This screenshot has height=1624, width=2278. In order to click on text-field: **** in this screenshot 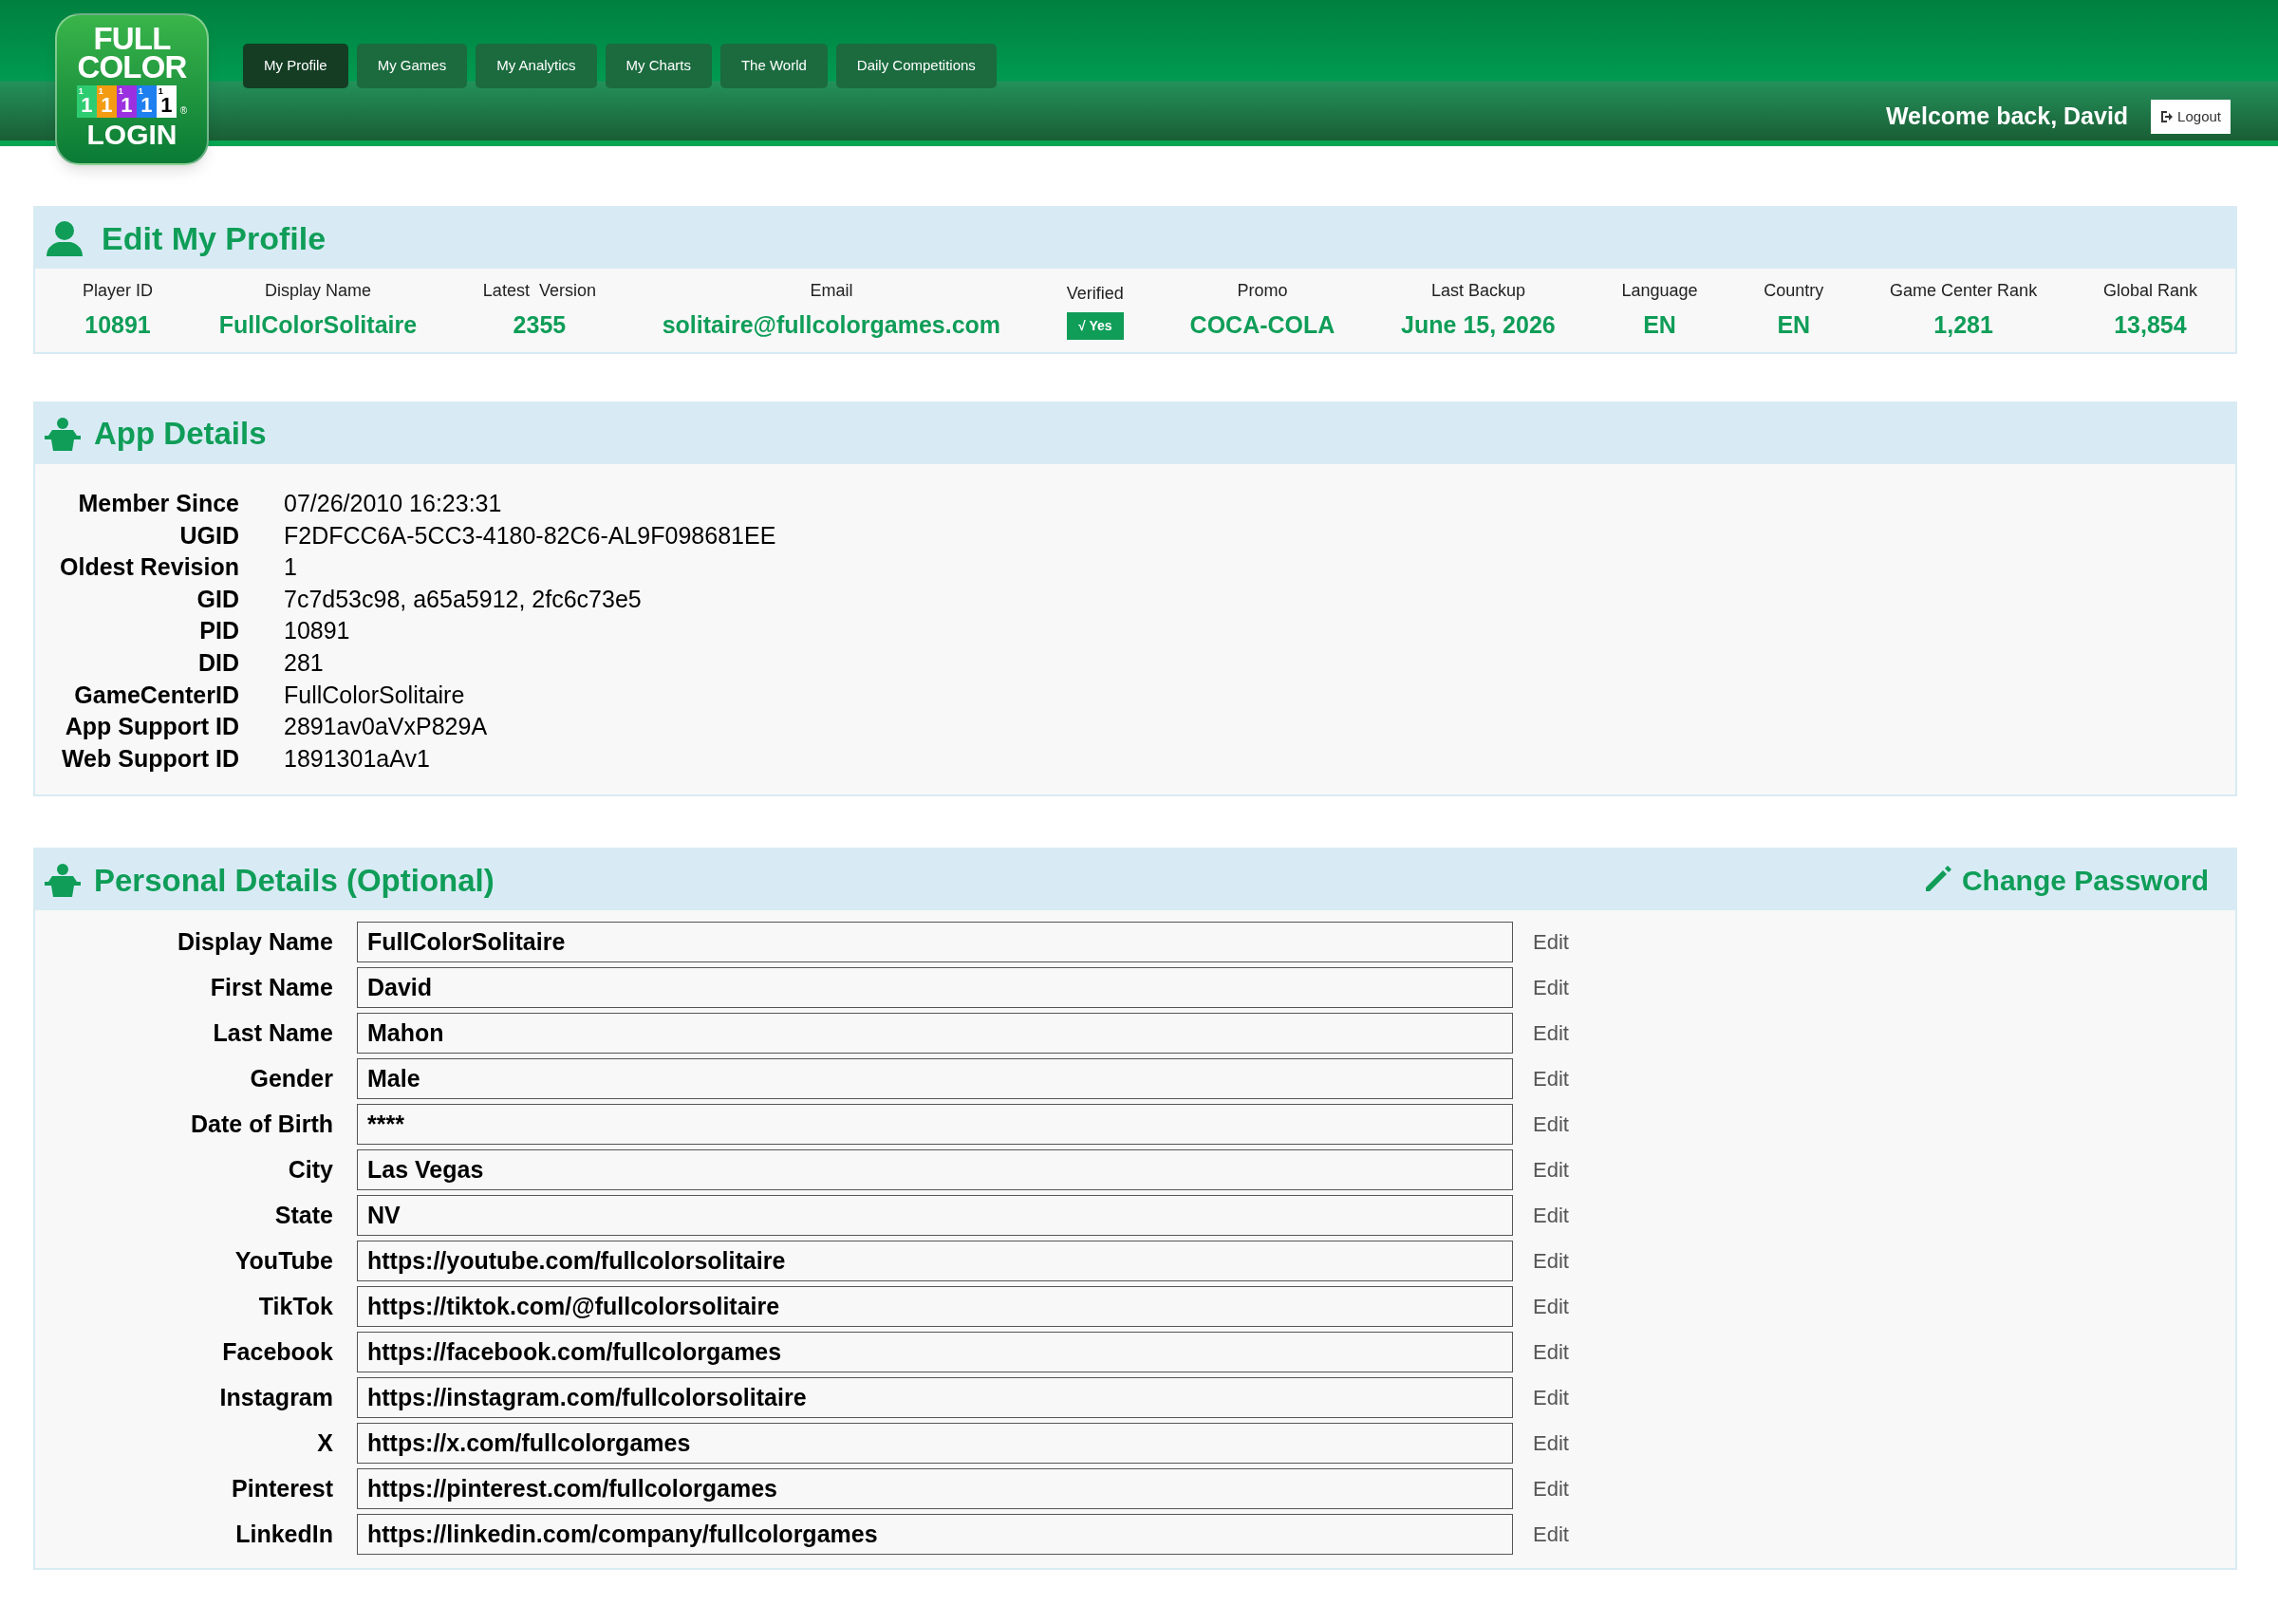, I will do `click(935, 1125)`.